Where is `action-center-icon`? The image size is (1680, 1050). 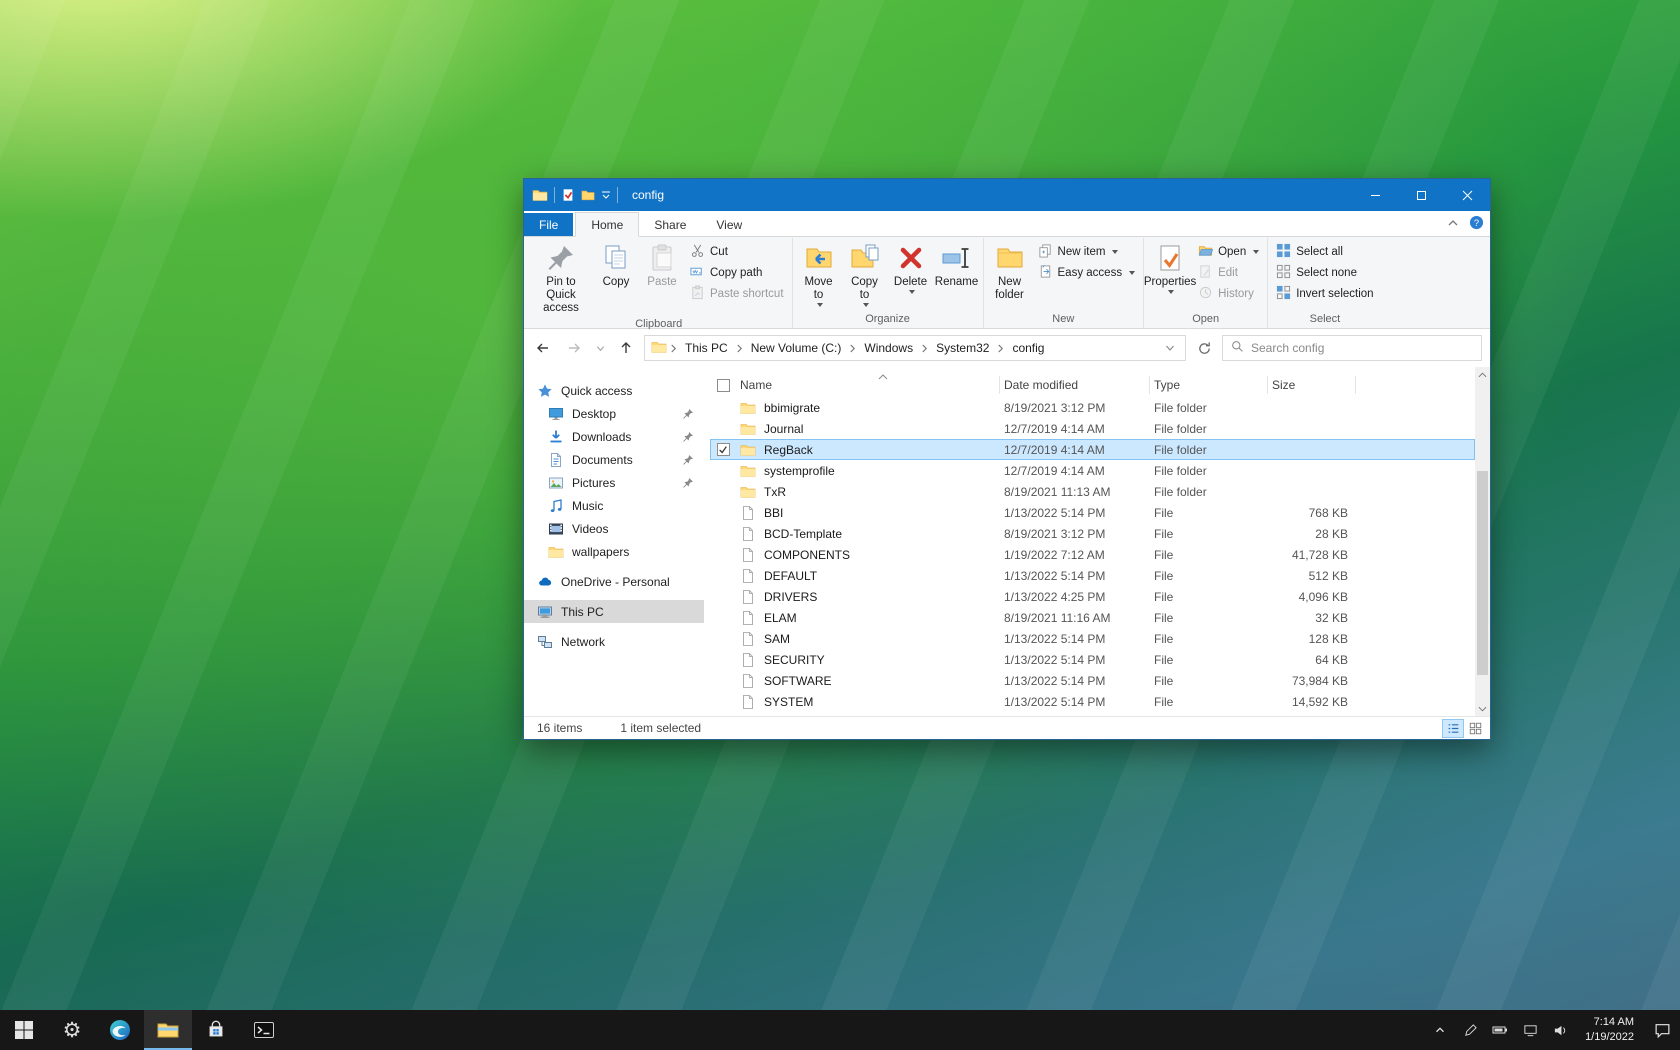
action-center-icon is located at coordinates (1662, 1030).